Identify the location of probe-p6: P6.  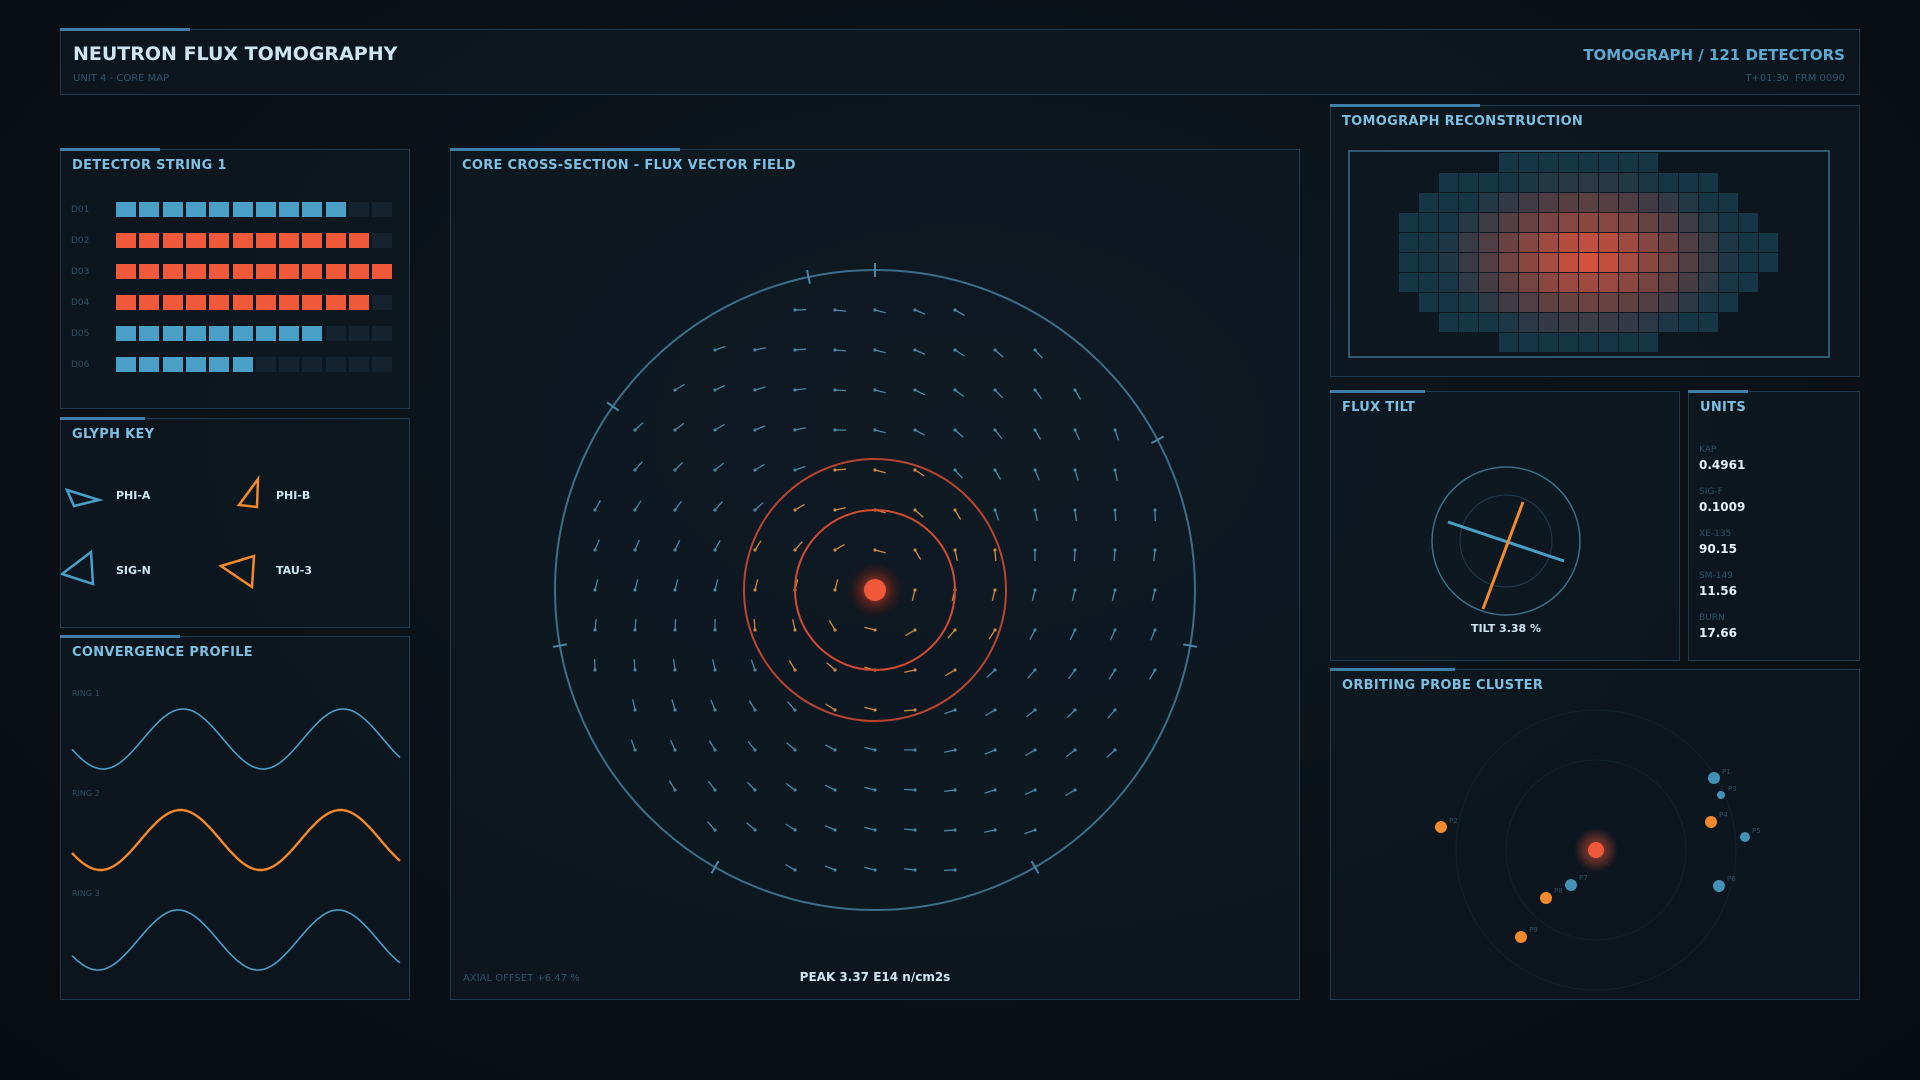
(1724, 883).